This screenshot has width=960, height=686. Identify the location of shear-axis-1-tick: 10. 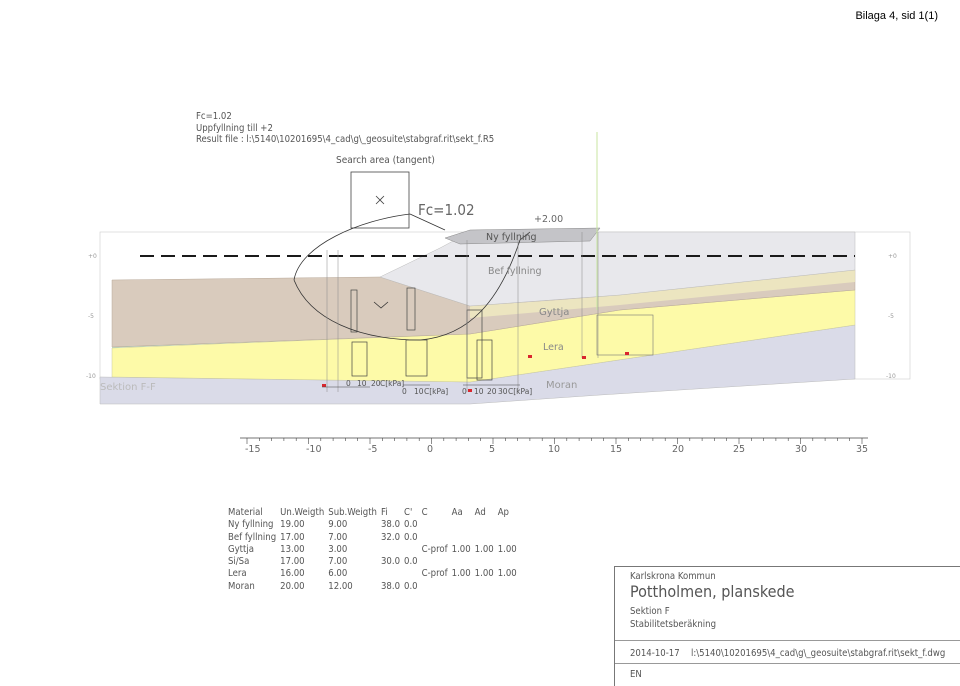
(362, 383).